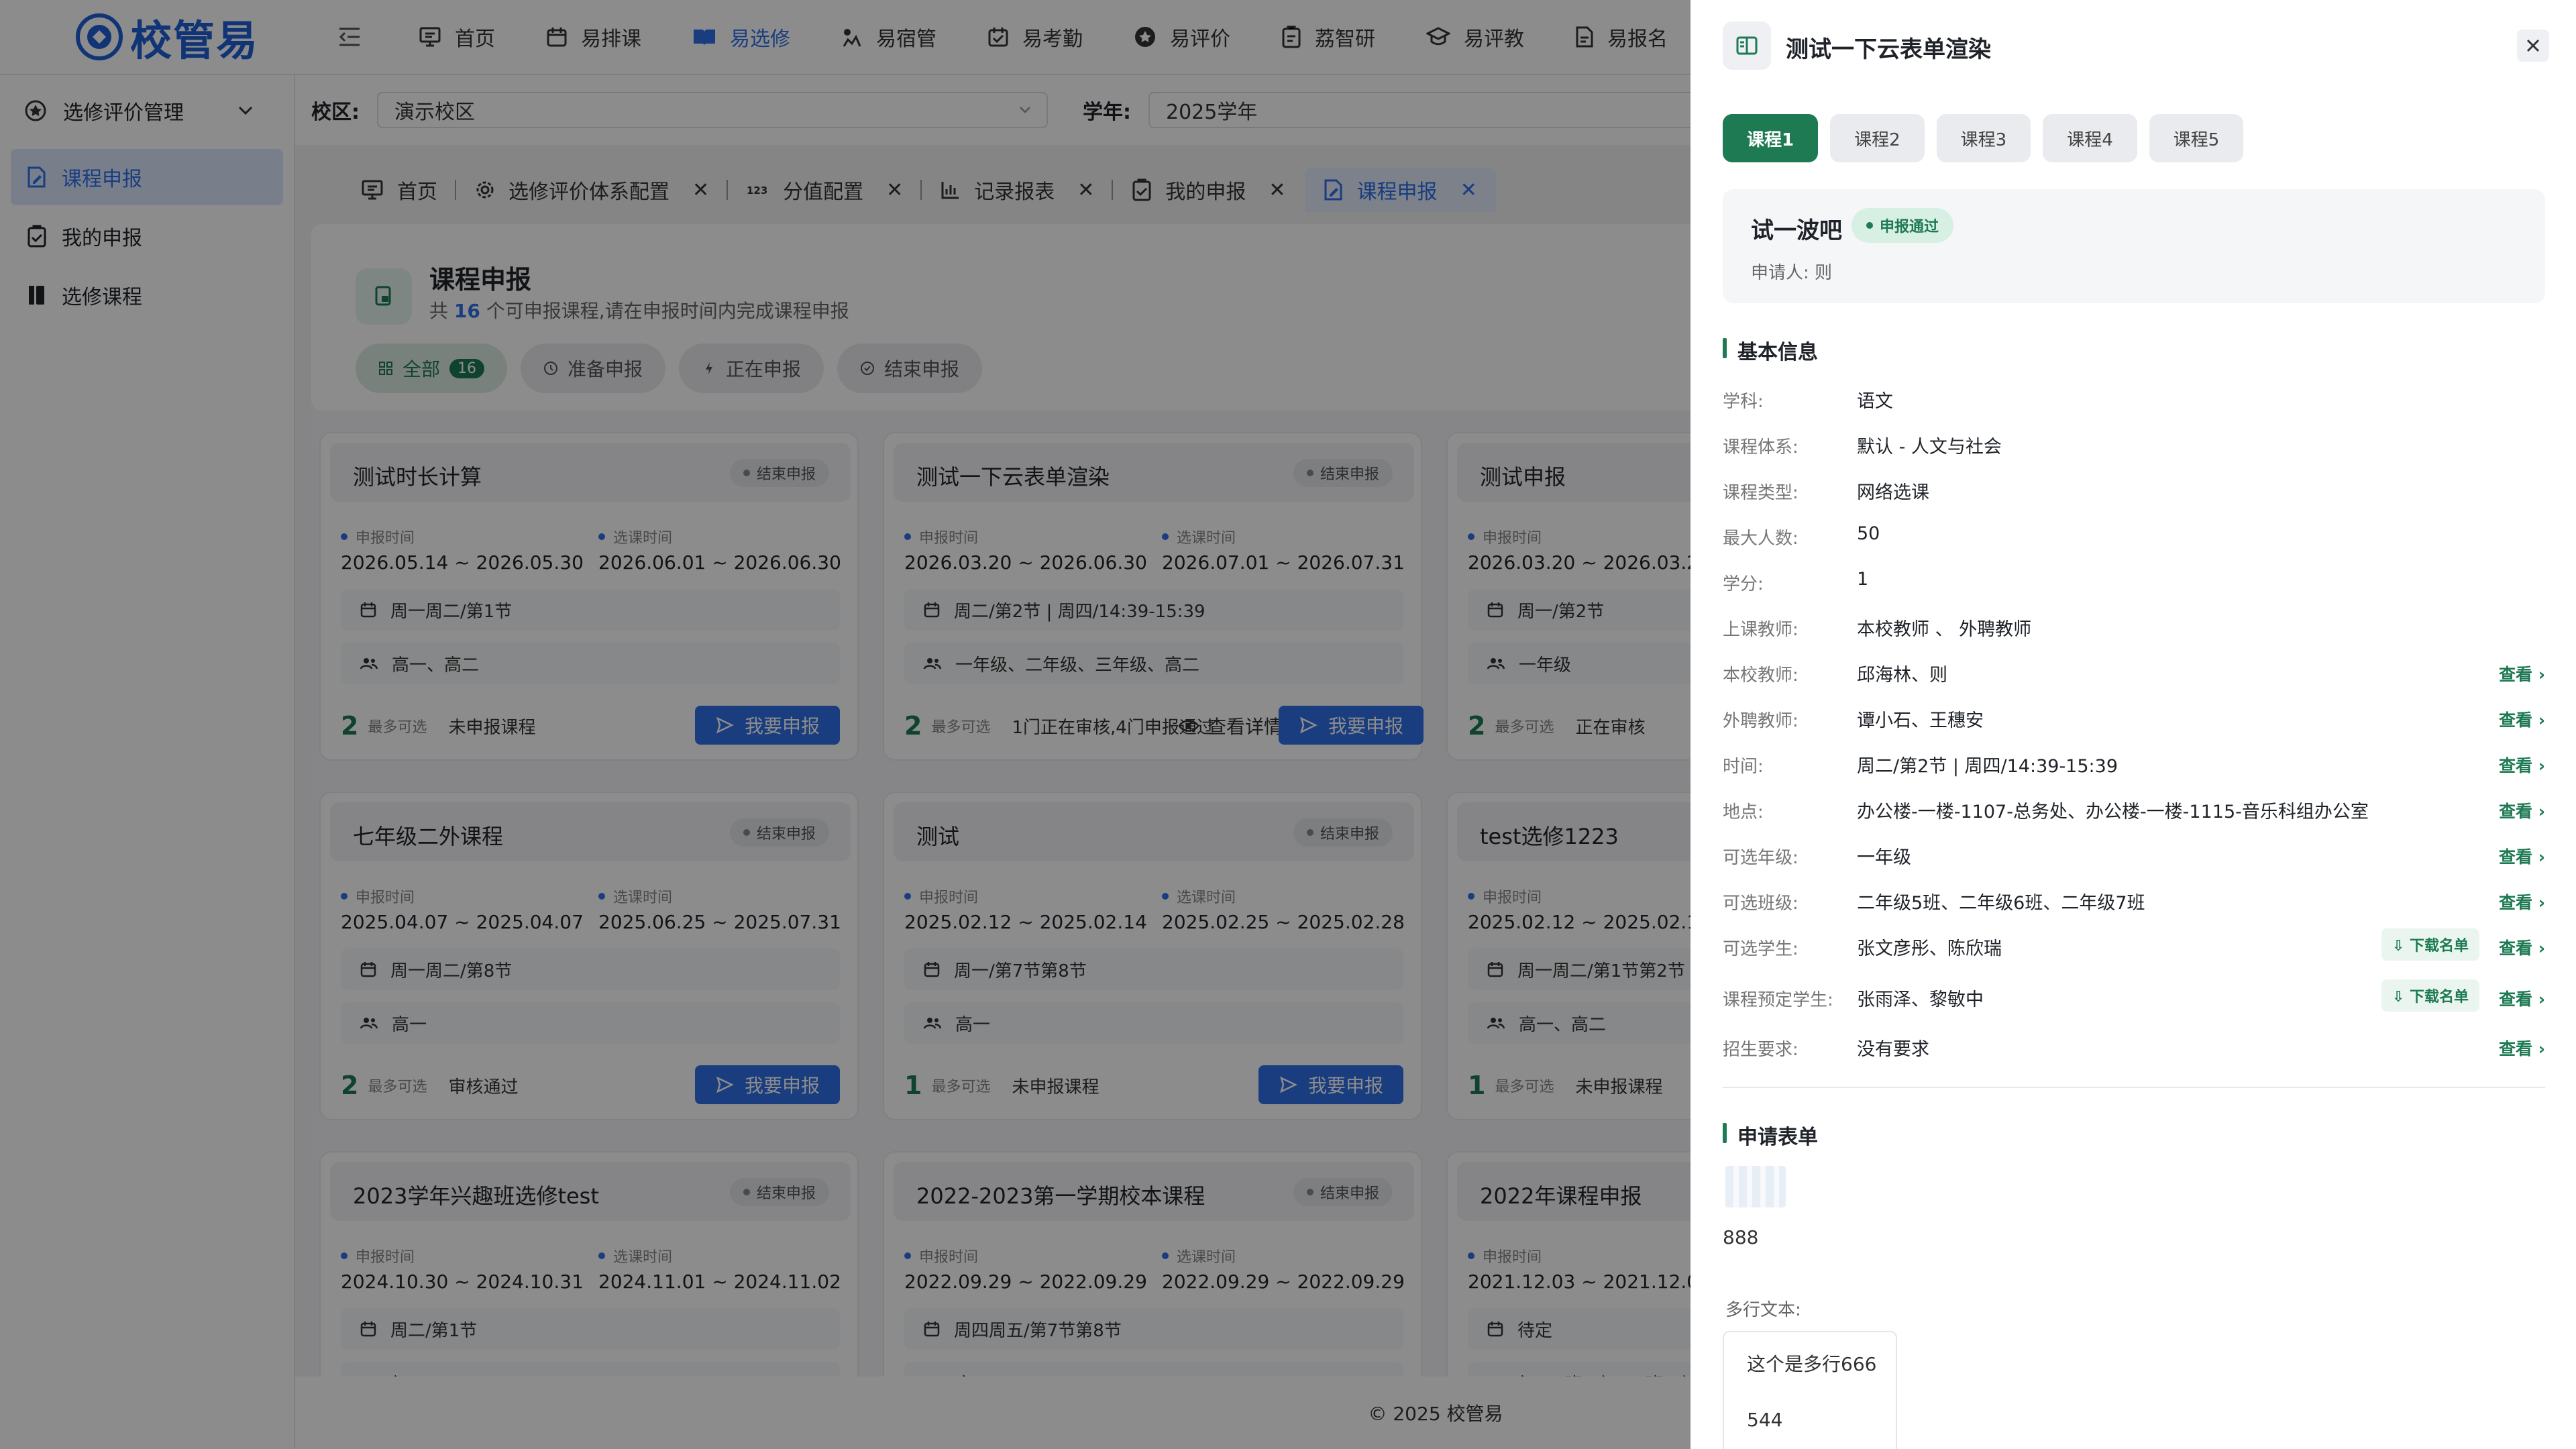 Image resolution: width=2576 pixels, height=1449 pixels. Describe the element at coordinates (1761, 539) in the screenshot. I see `info-key: 最大人数:` at that location.